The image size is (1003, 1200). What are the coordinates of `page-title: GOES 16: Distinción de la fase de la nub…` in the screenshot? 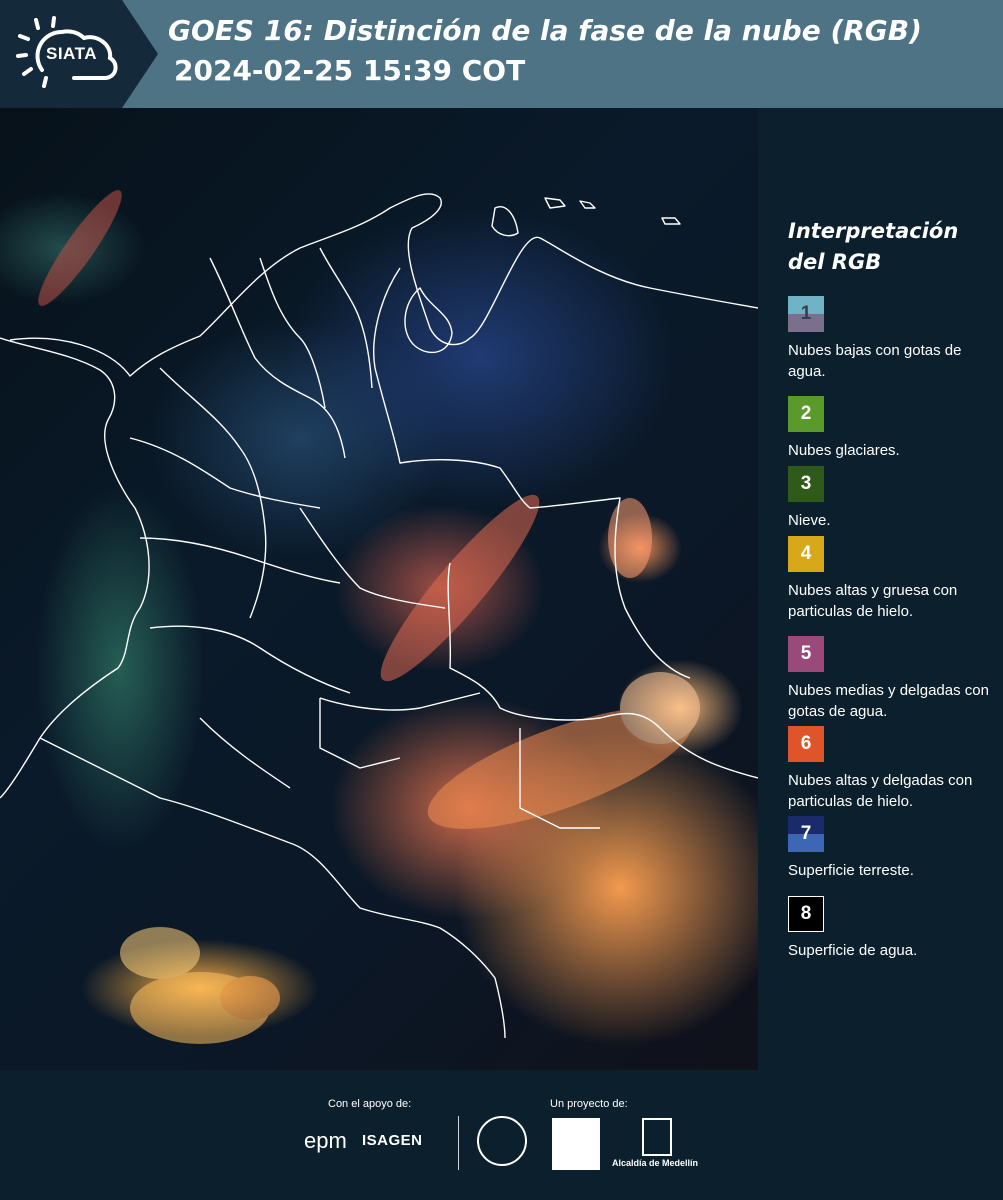 It's located at (545, 30).